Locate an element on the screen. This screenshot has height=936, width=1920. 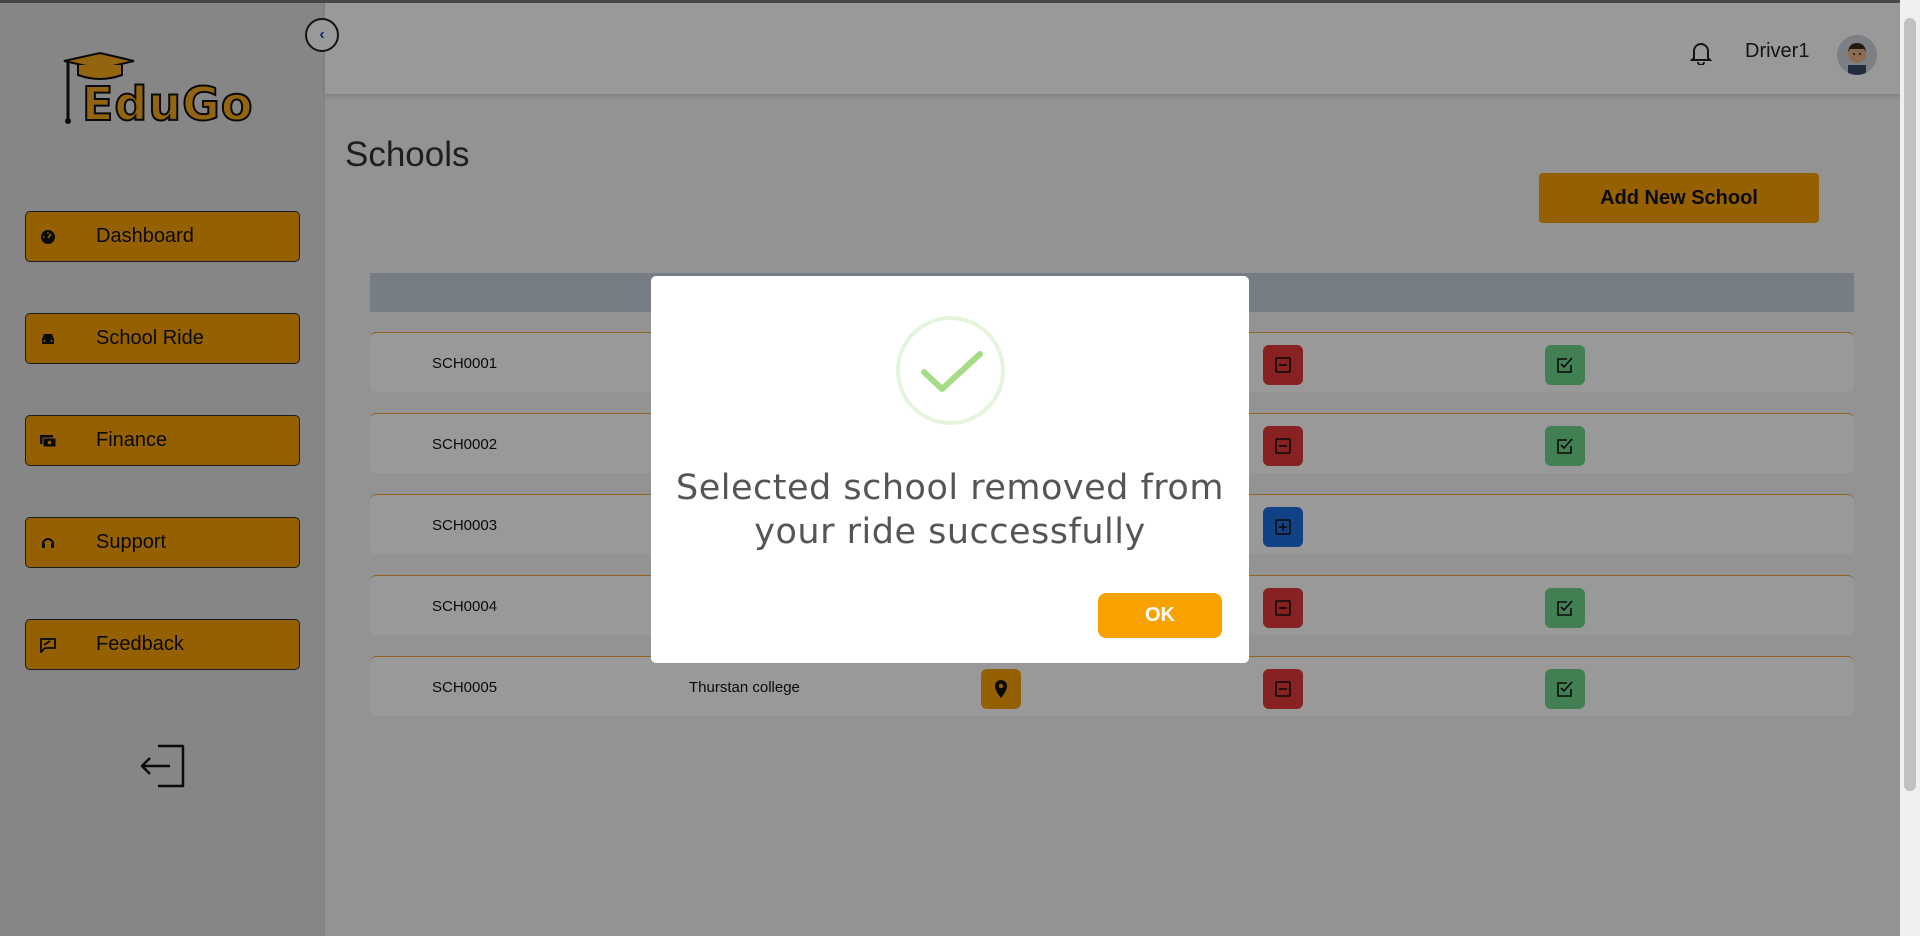
page-scrollbar is located at coordinates (1910, 468).